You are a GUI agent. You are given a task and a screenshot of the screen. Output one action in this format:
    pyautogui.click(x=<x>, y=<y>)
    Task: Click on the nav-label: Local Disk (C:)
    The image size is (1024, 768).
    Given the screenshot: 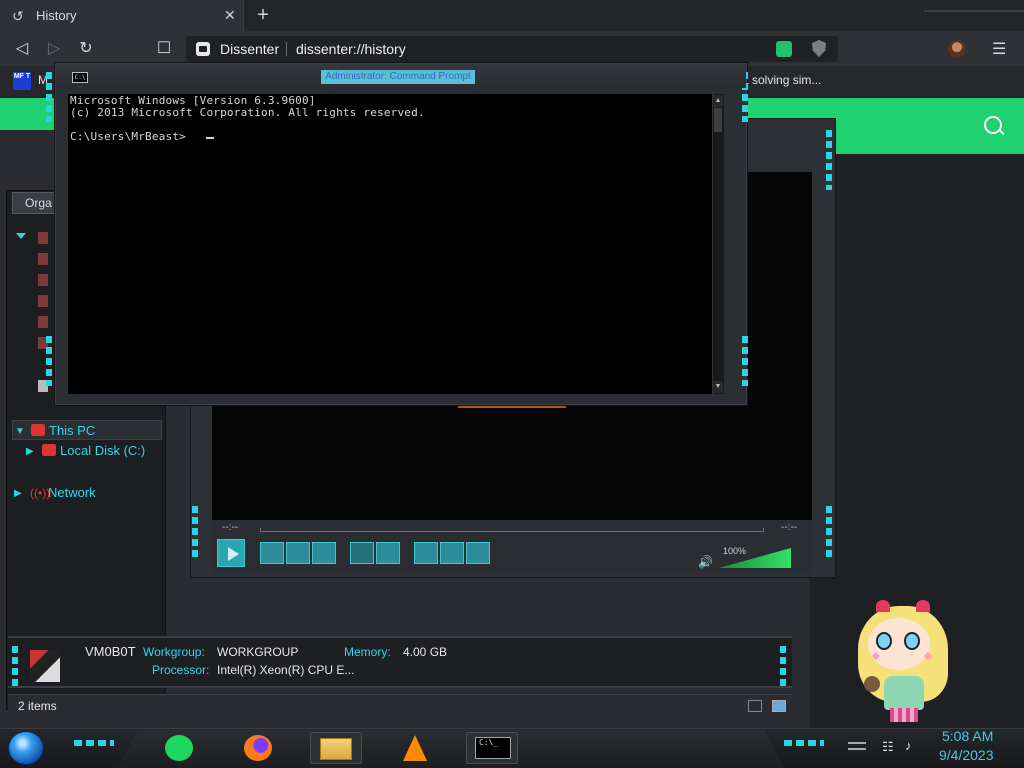 What is the action you would take?
    pyautogui.click(x=103, y=450)
    